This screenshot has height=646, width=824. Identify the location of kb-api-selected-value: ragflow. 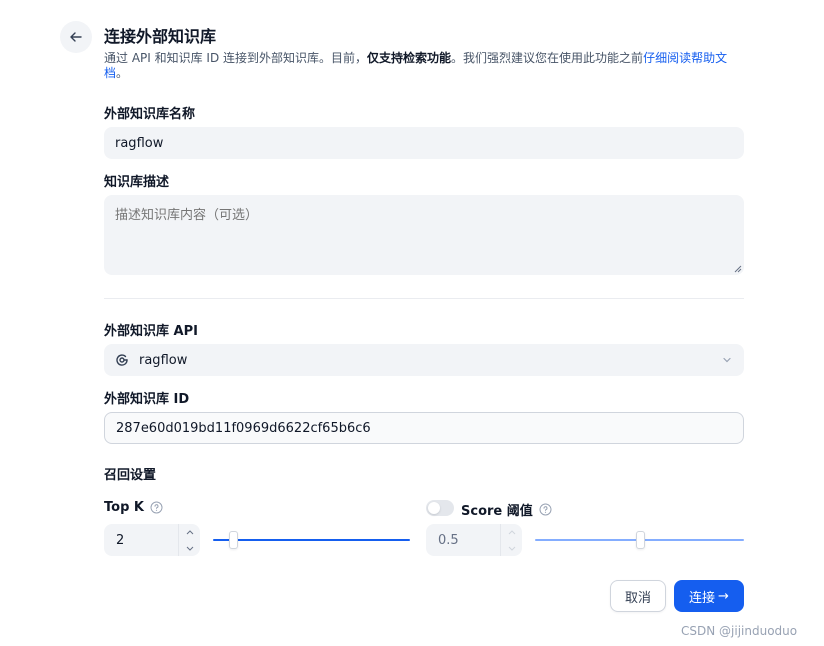
(163, 360).